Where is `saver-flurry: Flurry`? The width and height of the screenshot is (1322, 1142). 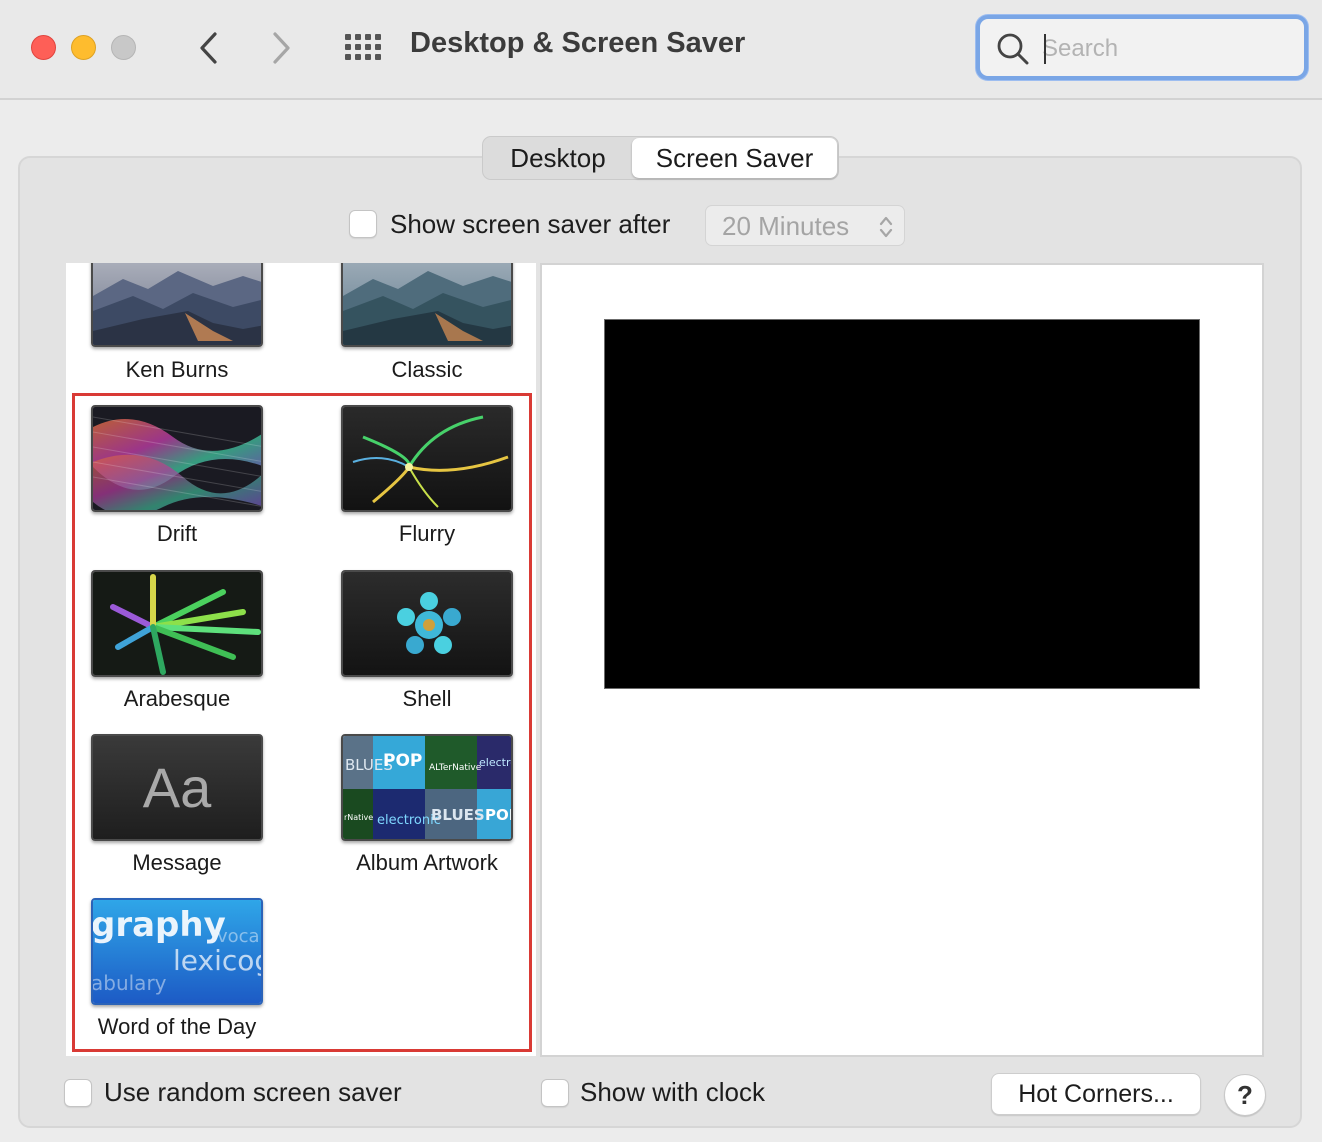
saver-flurry: Flurry is located at coordinates (426, 478).